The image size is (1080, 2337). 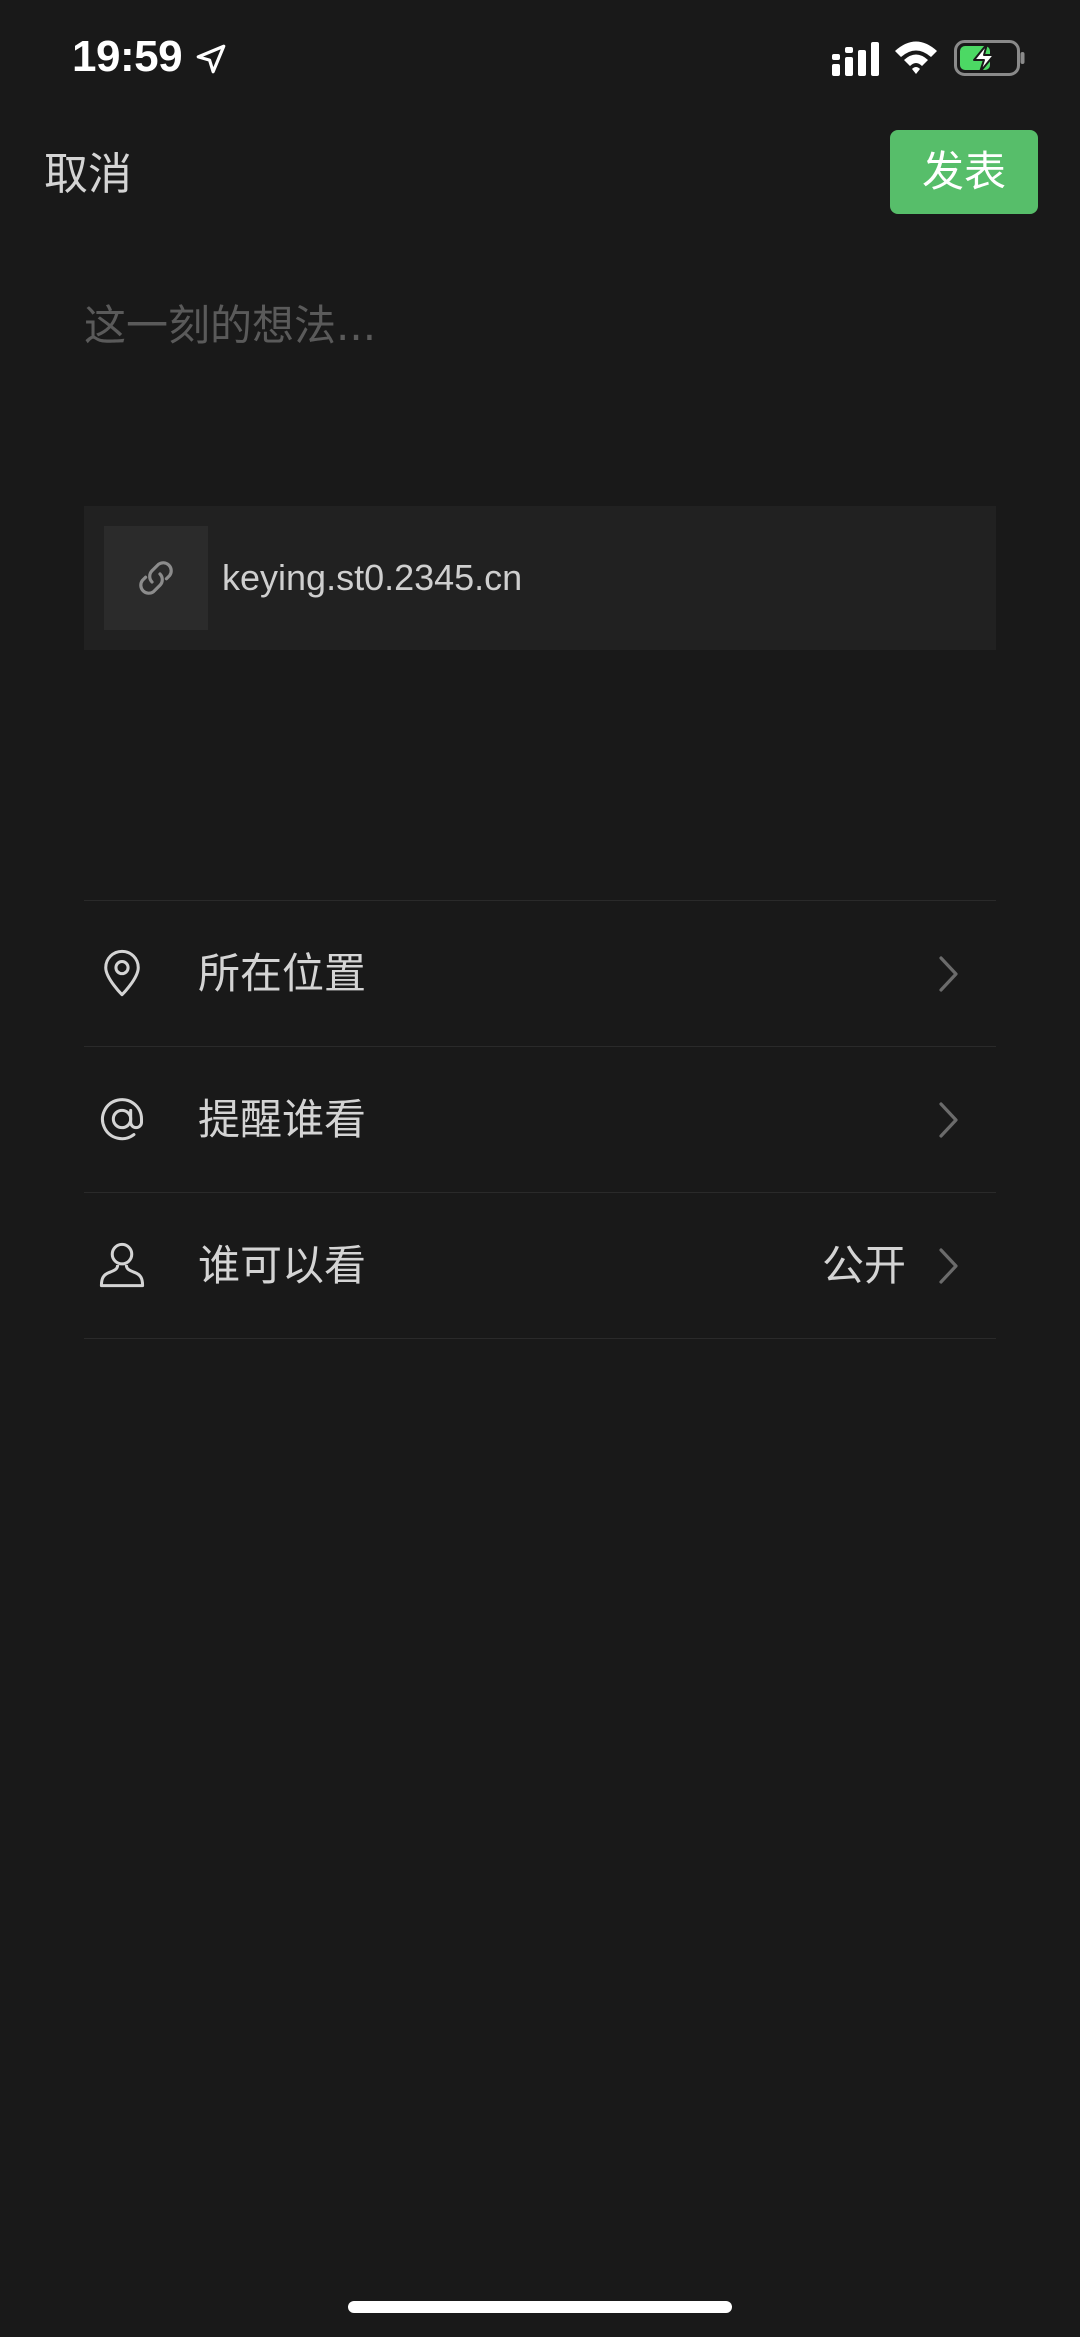 What do you see at coordinates (88, 175) in the screenshot?
I see `cancel-button: 取消` at bounding box center [88, 175].